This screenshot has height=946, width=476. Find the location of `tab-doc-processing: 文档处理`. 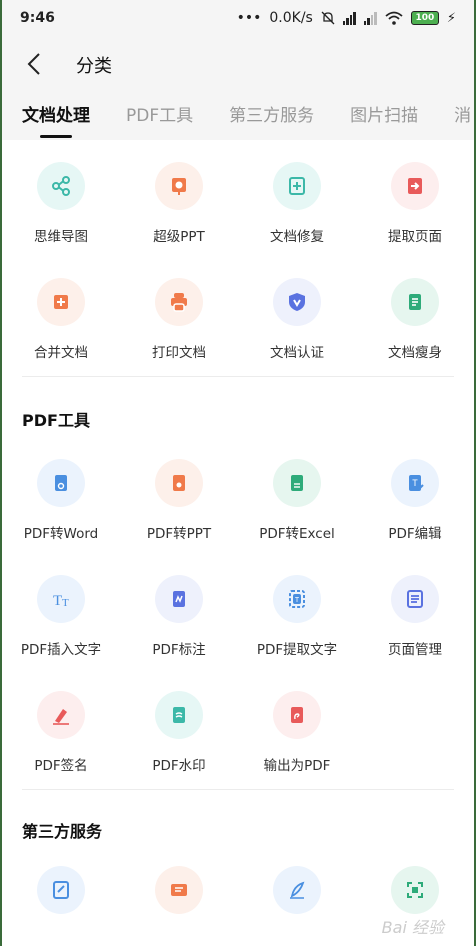

tab-doc-processing: 文档处理 is located at coordinates (56, 116).